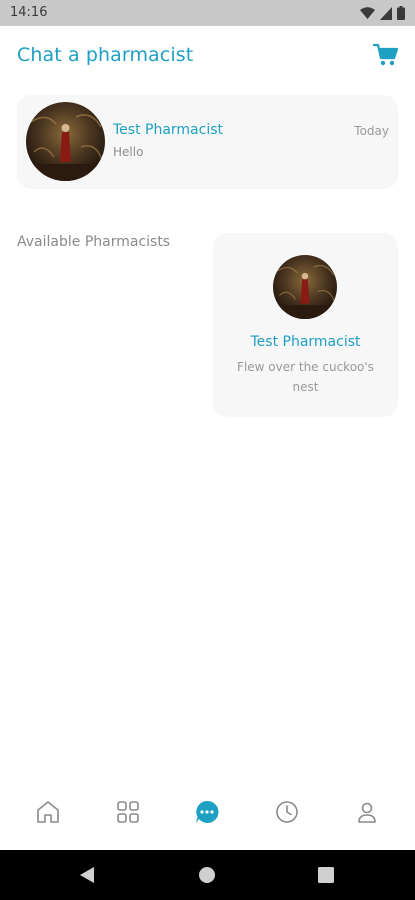 This screenshot has width=415, height=900. What do you see at coordinates (386, 13) in the screenshot?
I see `signal-icon` at bounding box center [386, 13].